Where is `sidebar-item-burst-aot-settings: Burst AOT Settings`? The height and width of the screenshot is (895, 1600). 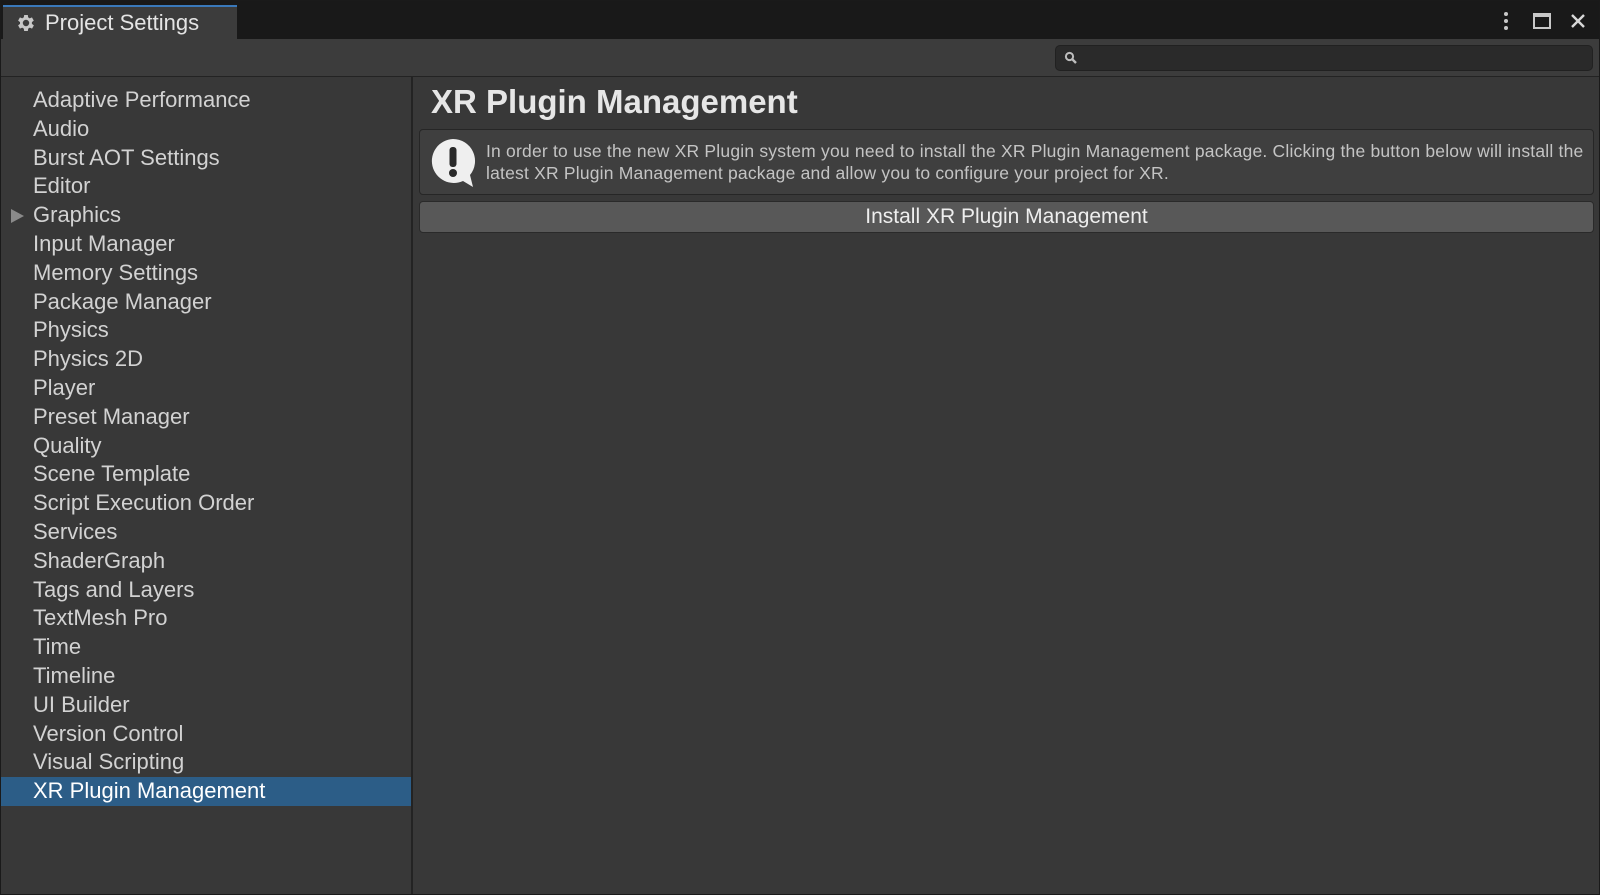 sidebar-item-burst-aot-settings: Burst AOT Settings is located at coordinates (206, 158).